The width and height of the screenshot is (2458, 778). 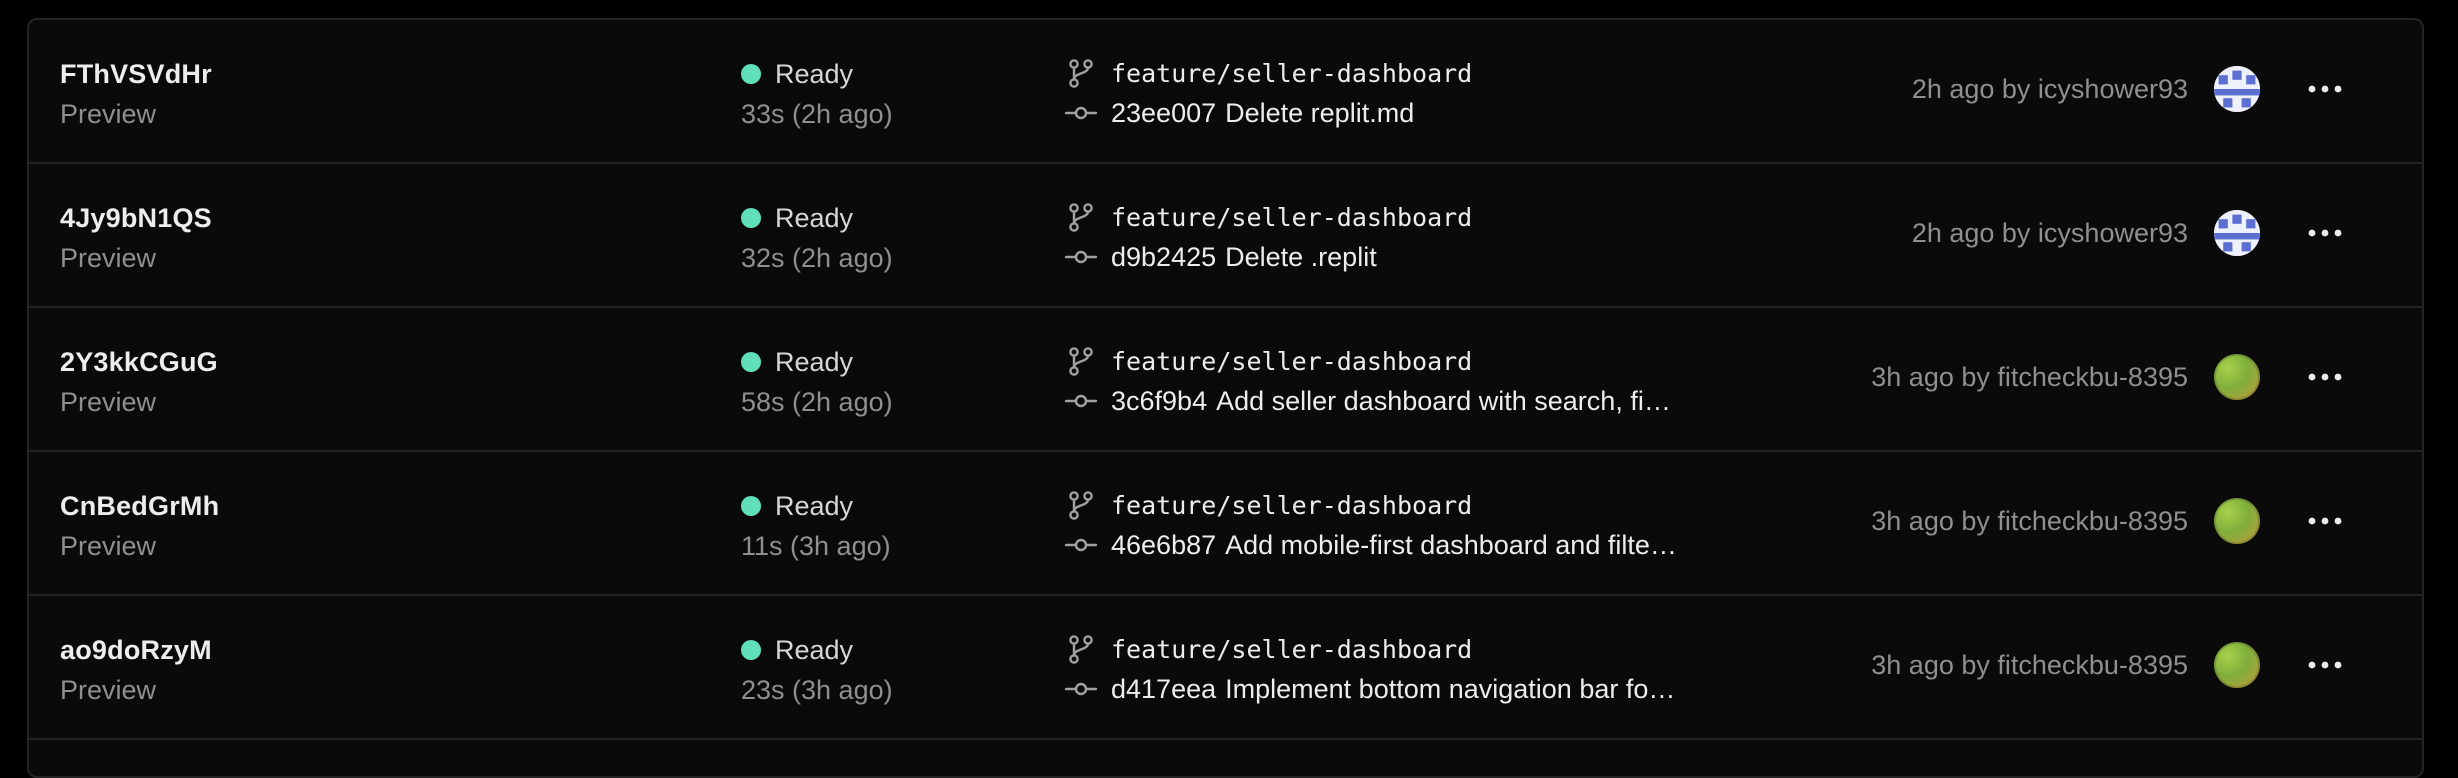 I want to click on status-cell: Ready 58s (2h ago), so click(x=817, y=382).